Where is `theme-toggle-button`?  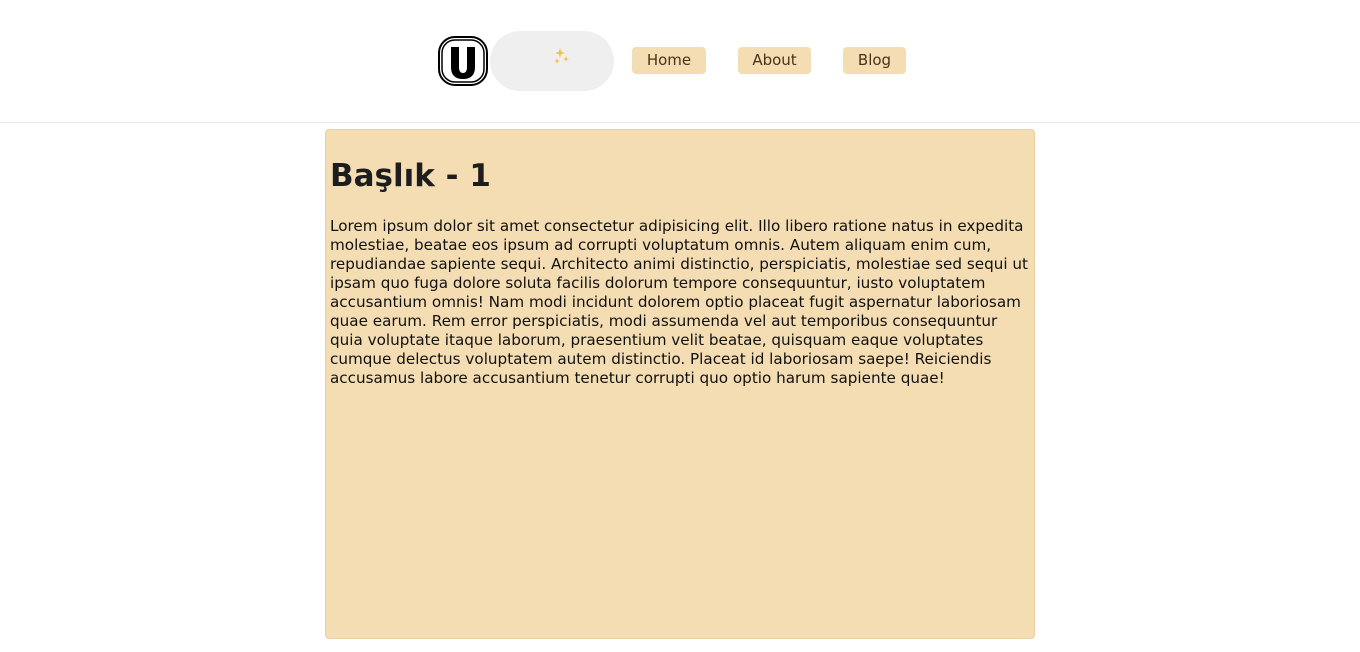 theme-toggle-button is located at coordinates (552, 61).